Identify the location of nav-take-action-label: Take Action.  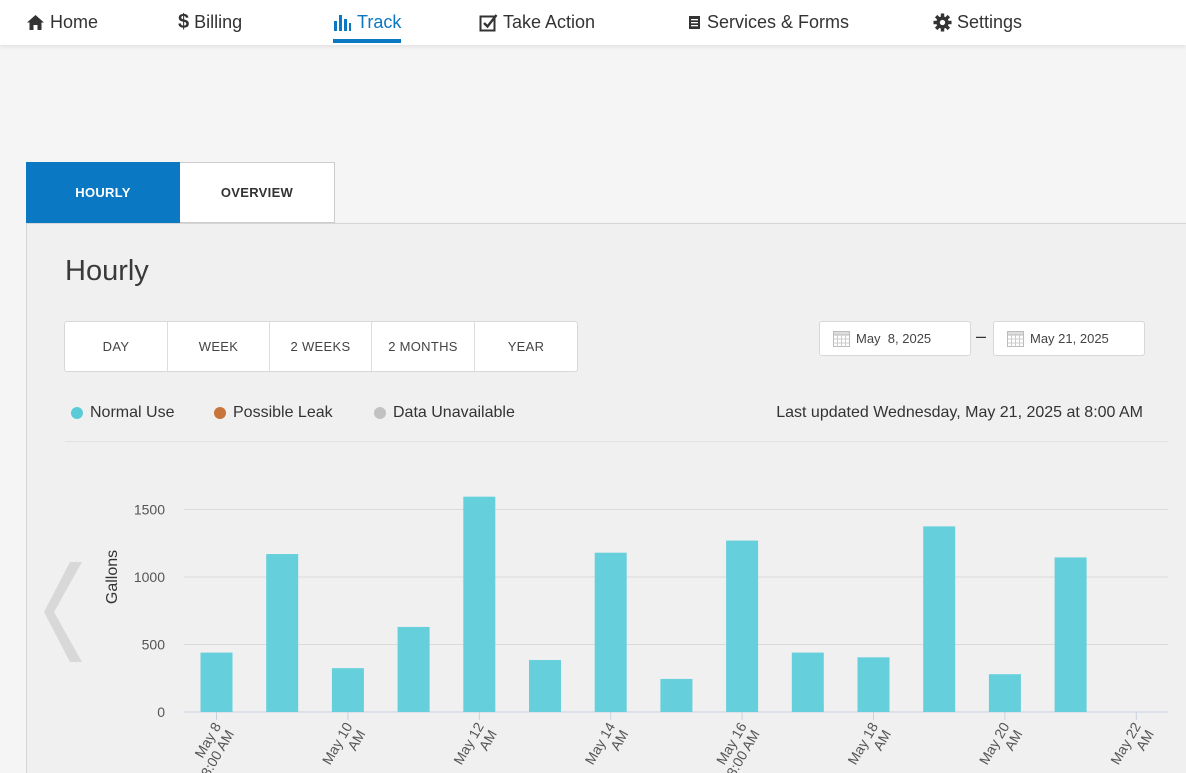
(549, 22).